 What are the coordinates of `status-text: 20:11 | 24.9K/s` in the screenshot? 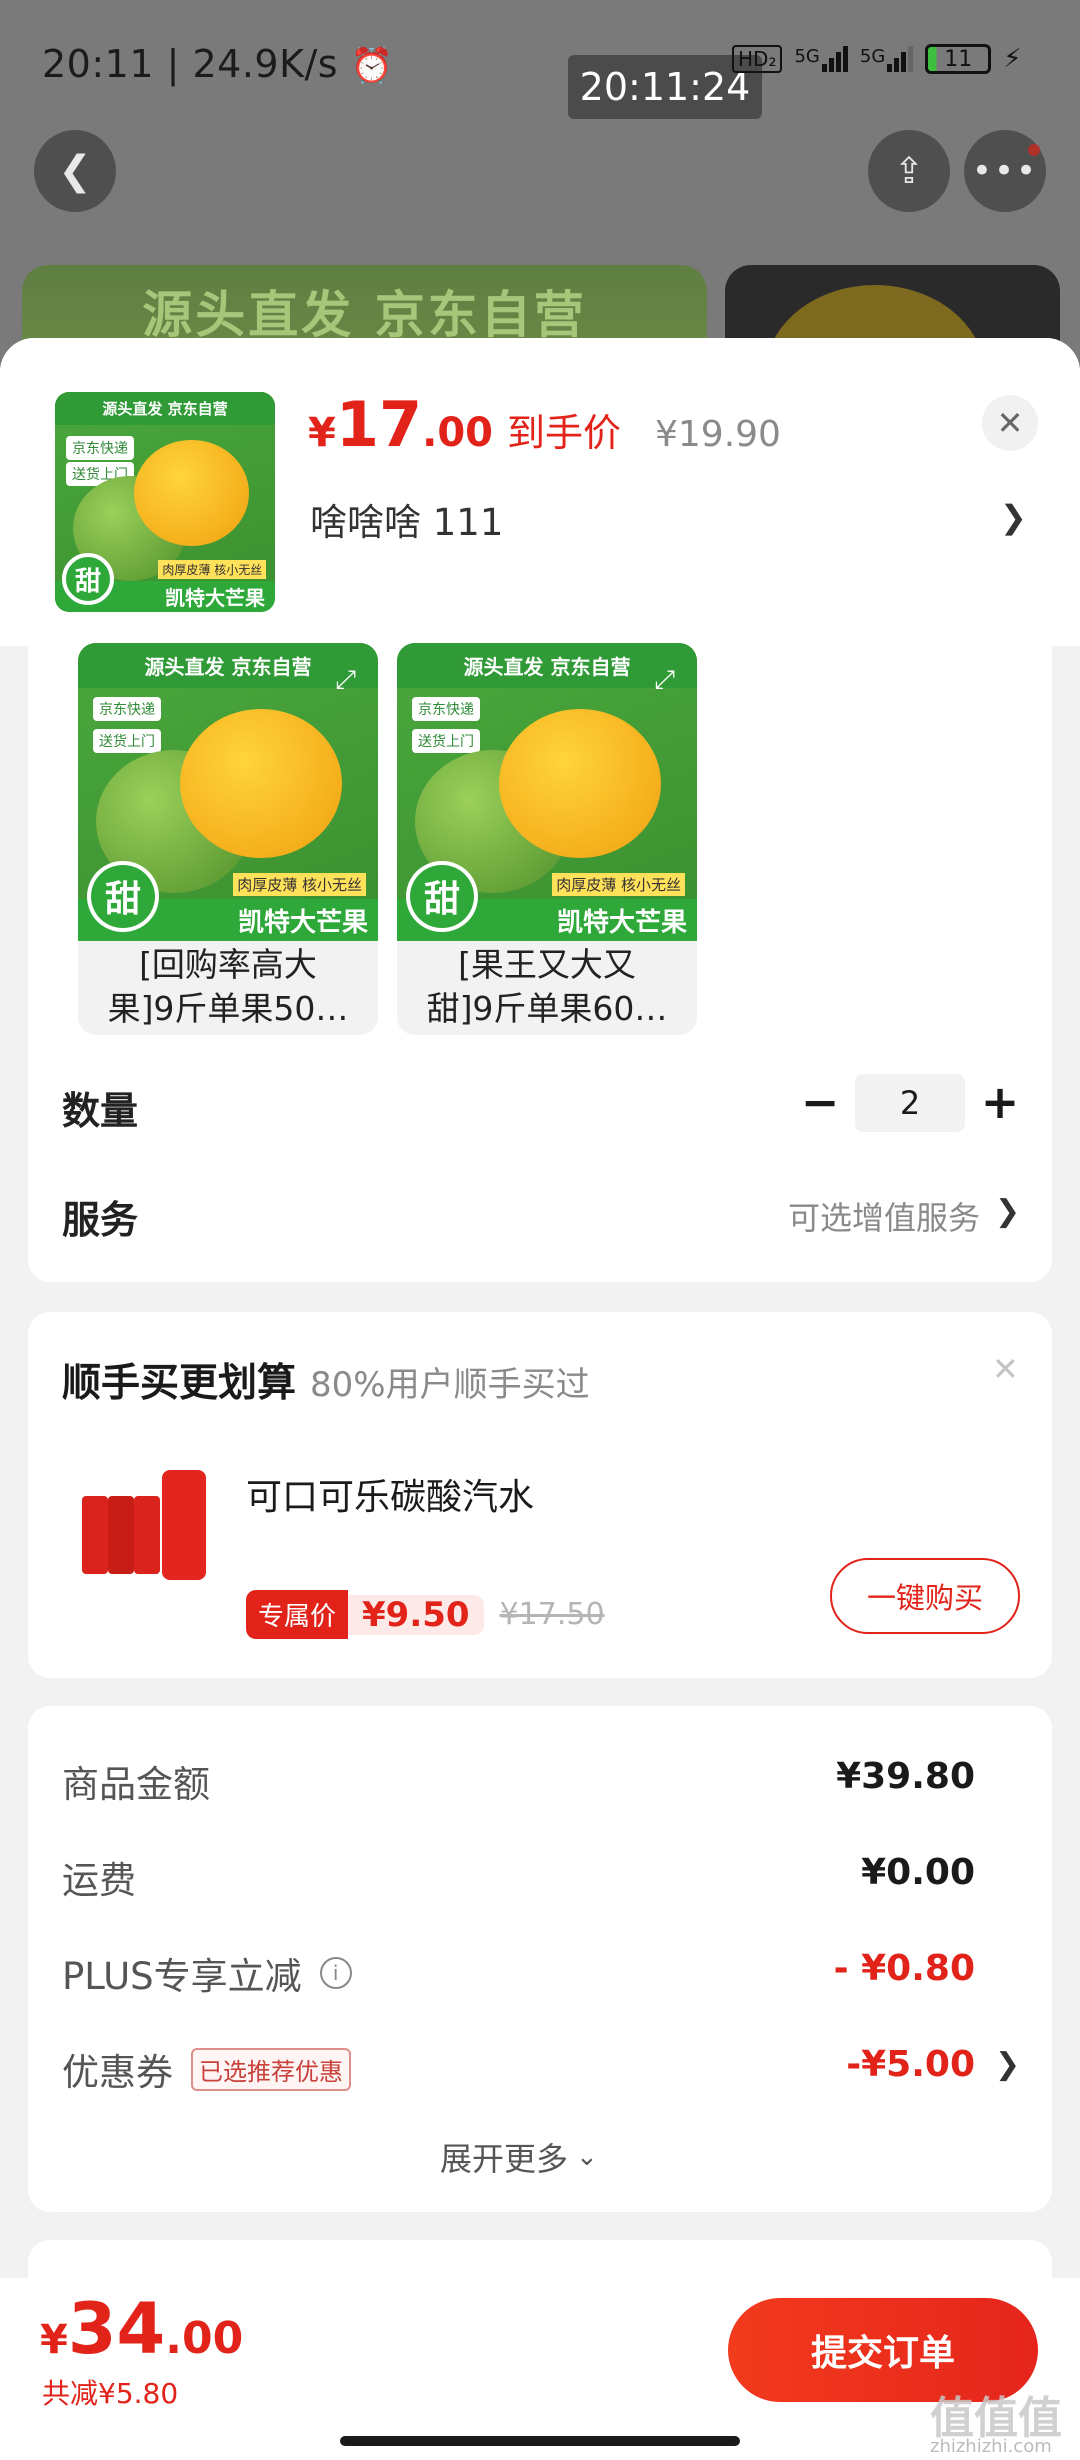 It's located at (190, 64).